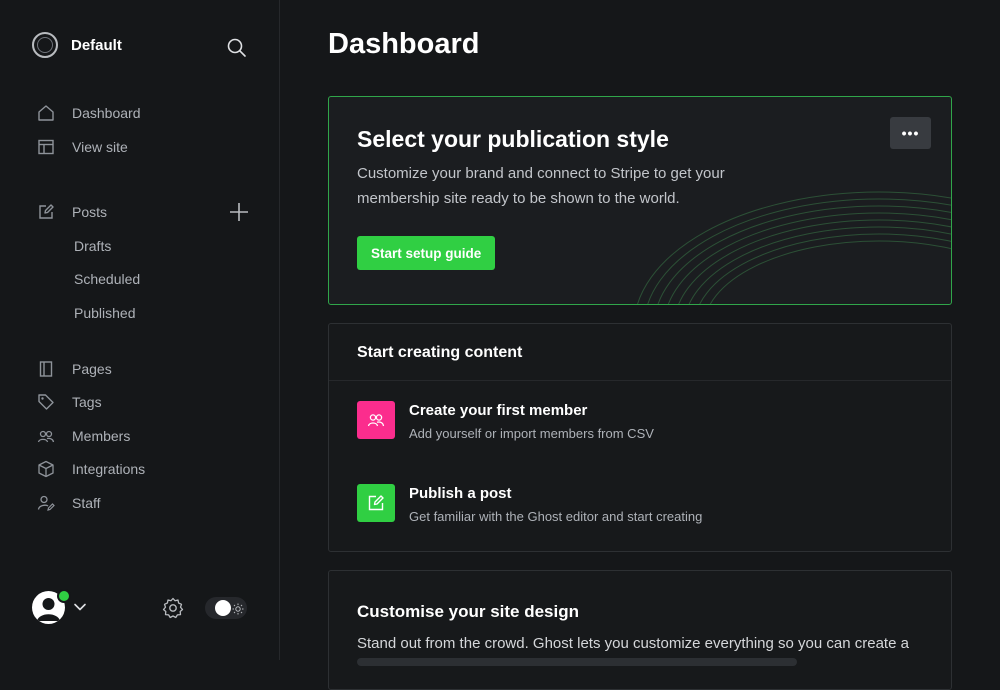 This screenshot has height=690, width=1000. Describe the element at coordinates (426, 253) in the screenshot. I see `start-setup-guide-button: Start setup guide` at that location.